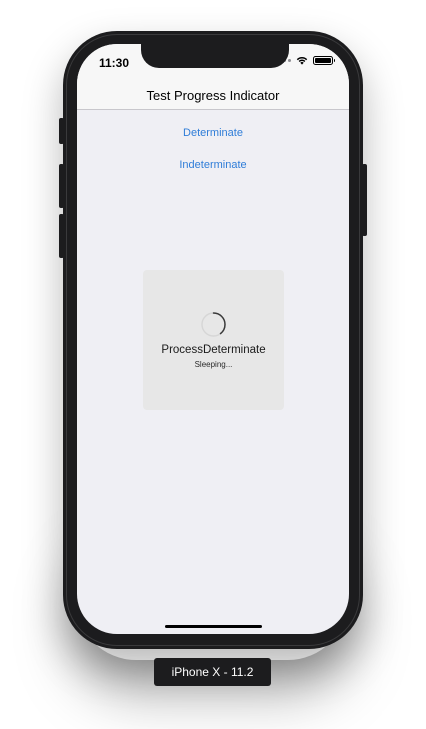  I want to click on navigation-bar: Test Progress Indicator, so click(213, 95).